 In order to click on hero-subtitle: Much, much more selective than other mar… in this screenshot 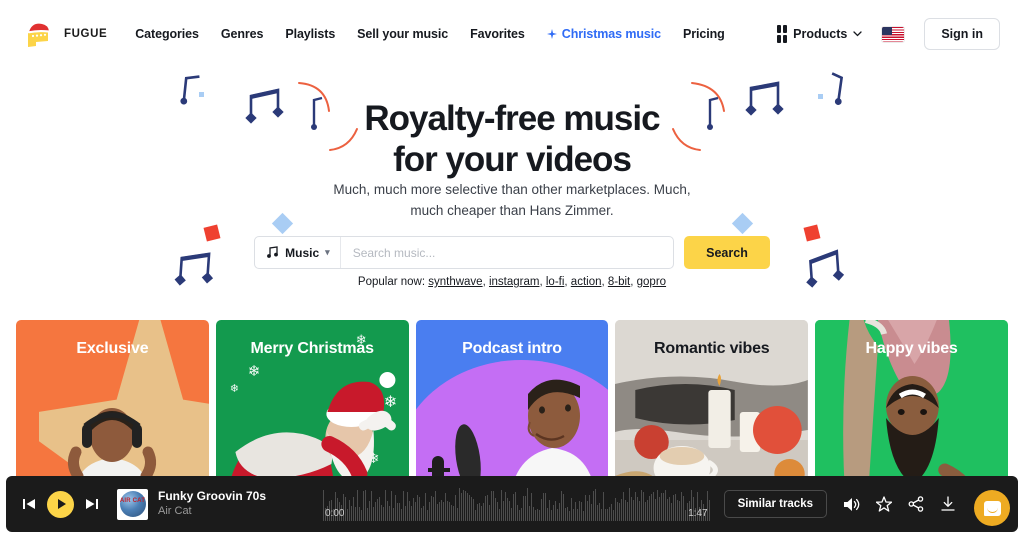, I will do `click(512, 201)`.